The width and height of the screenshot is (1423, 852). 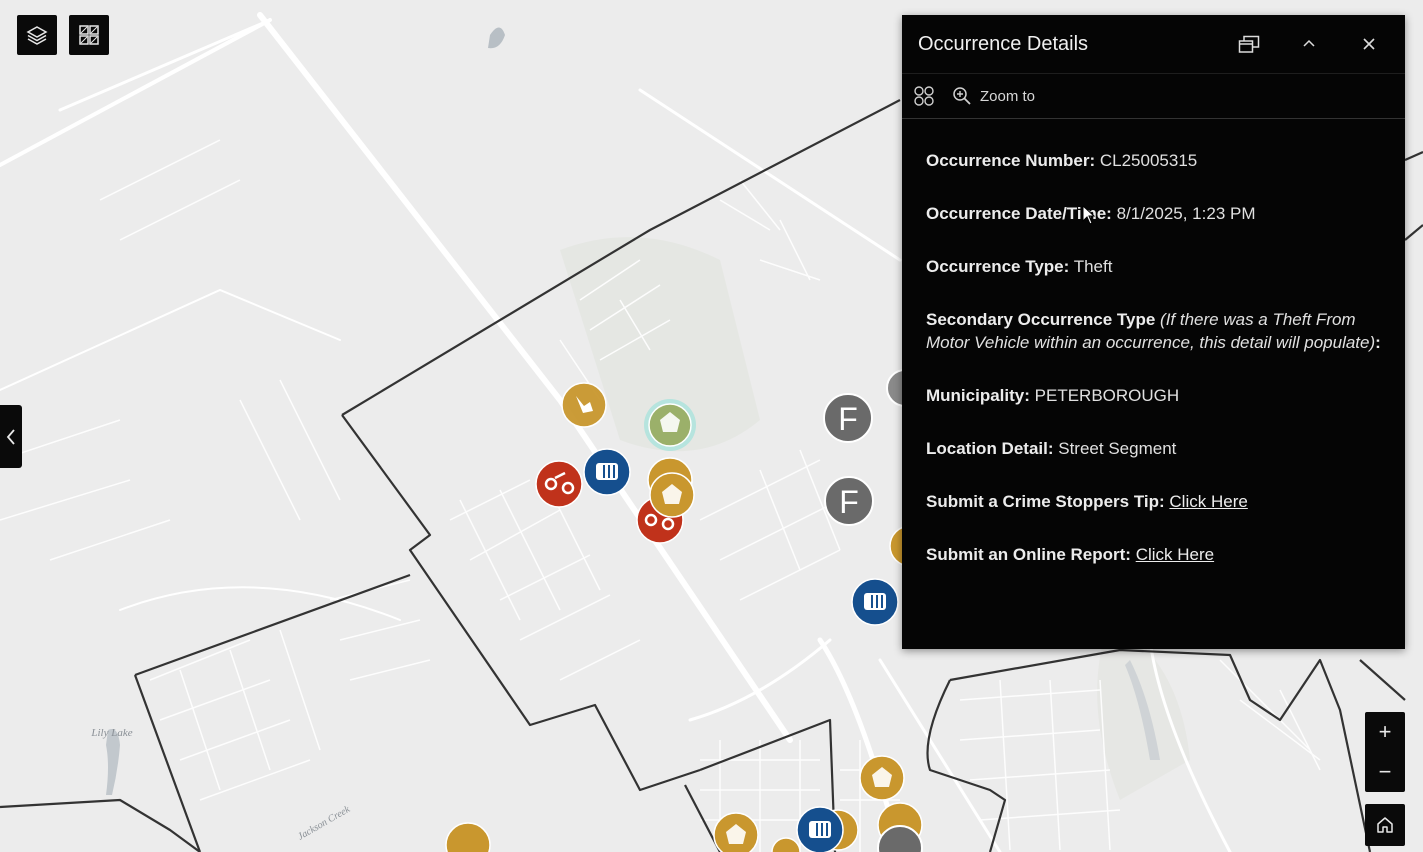 I want to click on marker-f-1: F, so click(x=848, y=418).